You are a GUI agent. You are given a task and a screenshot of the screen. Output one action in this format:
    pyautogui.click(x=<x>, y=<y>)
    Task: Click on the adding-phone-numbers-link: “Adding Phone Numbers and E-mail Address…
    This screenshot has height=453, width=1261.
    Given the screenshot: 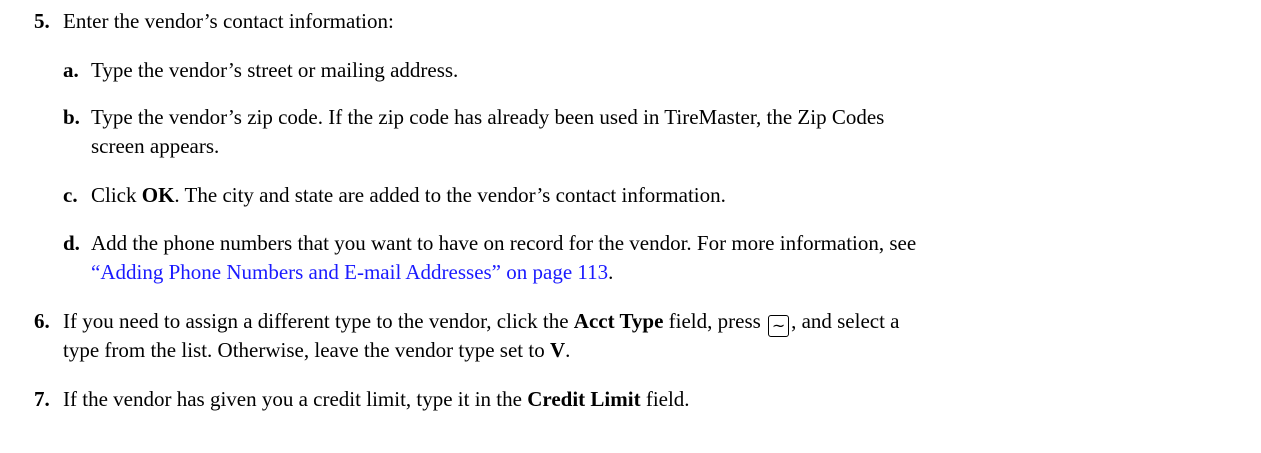 What is the action you would take?
    pyautogui.click(x=349, y=272)
    